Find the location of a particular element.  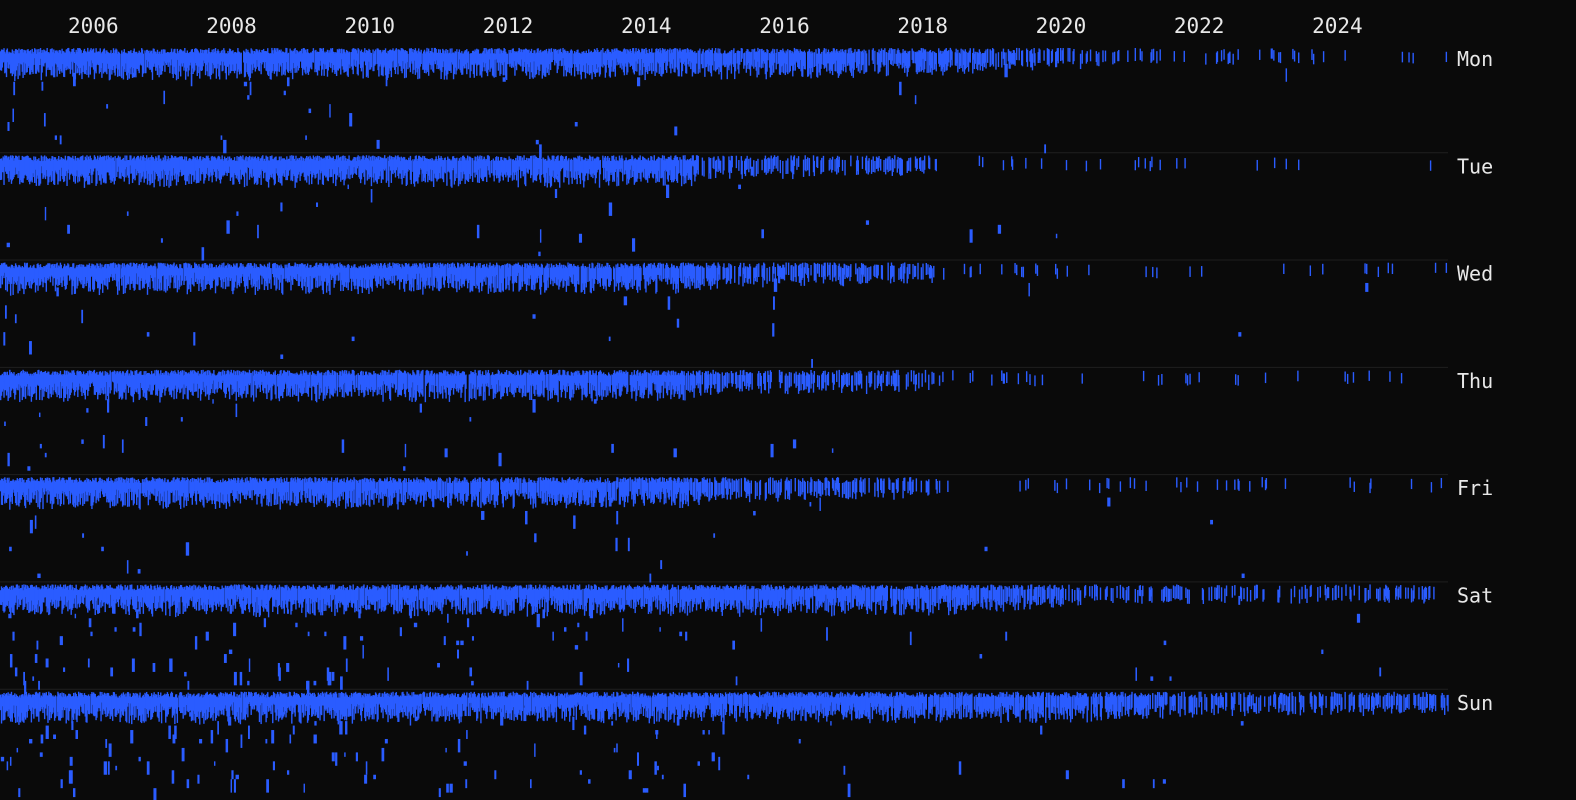

day-band-thu is located at coordinates (701, 420).